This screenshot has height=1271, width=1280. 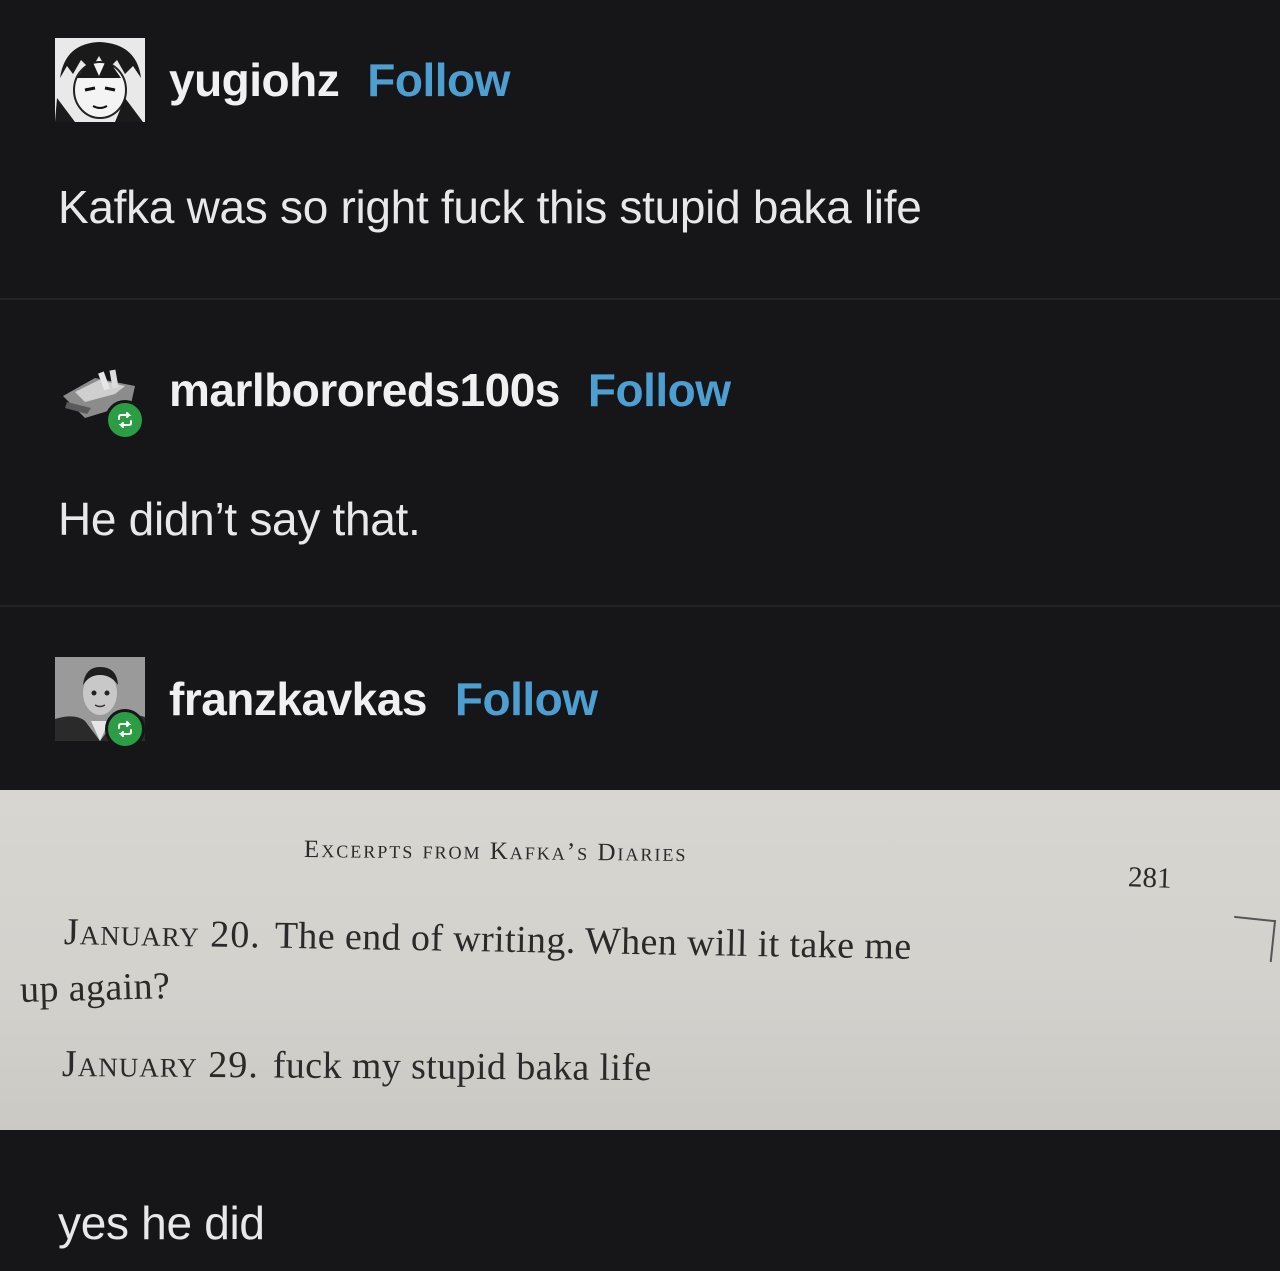 I want to click on post-text: yes he did, so click(x=161, y=1223).